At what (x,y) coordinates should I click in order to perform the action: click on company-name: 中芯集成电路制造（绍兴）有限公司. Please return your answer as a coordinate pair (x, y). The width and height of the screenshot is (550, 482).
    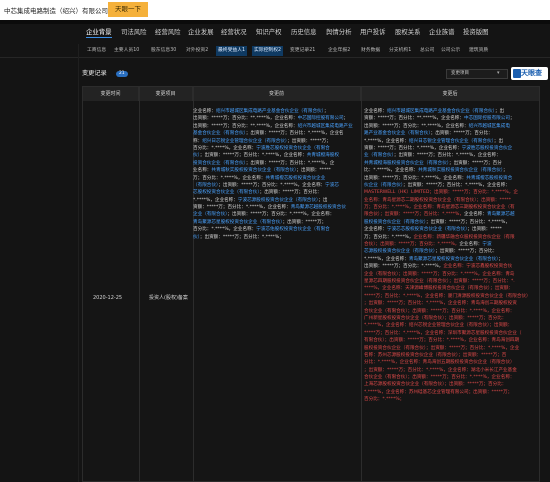
    Looking at the image, I should click on (56, 11).